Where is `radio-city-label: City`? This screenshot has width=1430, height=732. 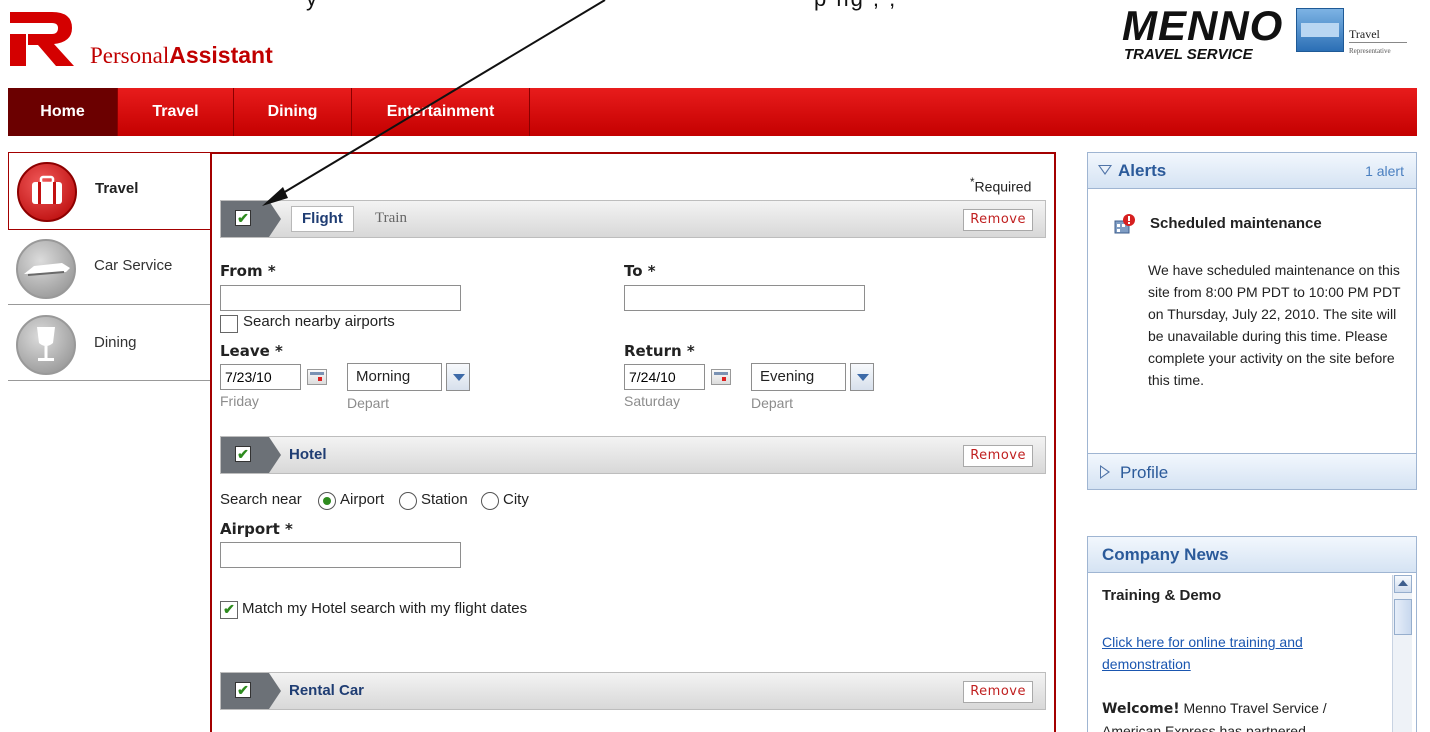
radio-city-label: City is located at coordinates (516, 499).